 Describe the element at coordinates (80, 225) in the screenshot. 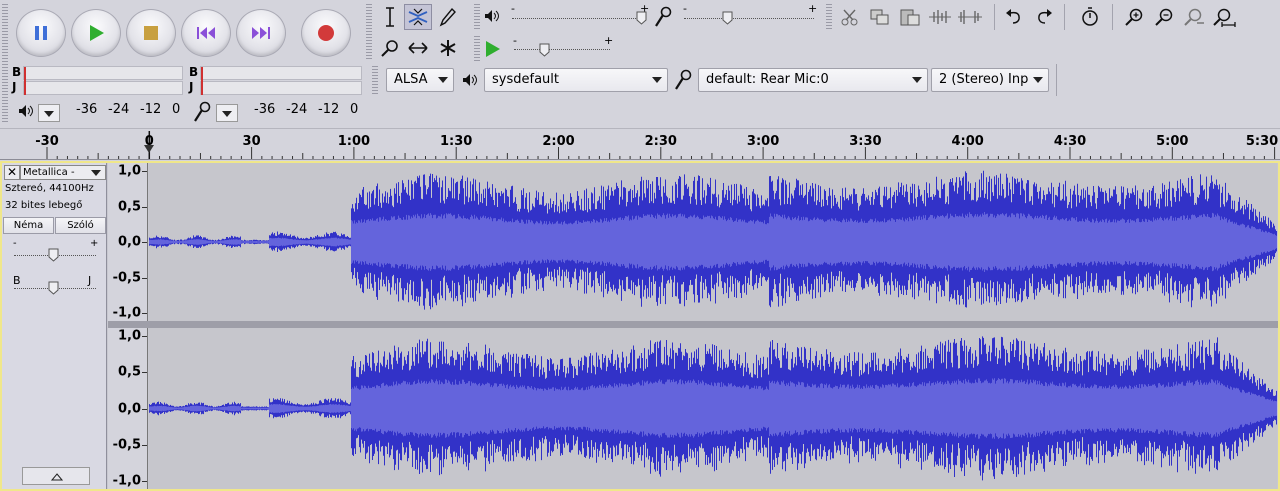

I see `solo-button: Szóló` at that location.